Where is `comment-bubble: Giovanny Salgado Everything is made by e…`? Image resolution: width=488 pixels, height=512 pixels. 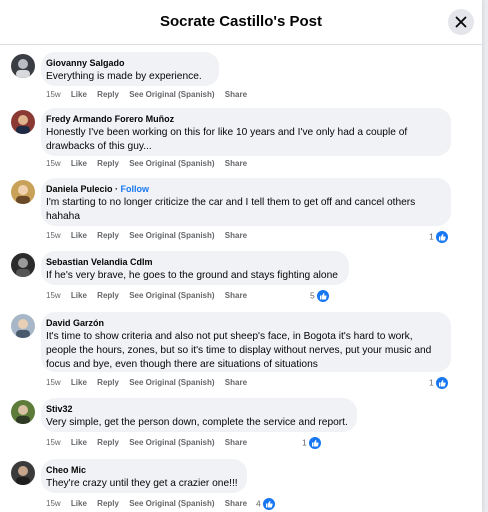 comment-bubble: Giovanny Salgado Everything is made by e… is located at coordinates (130, 69).